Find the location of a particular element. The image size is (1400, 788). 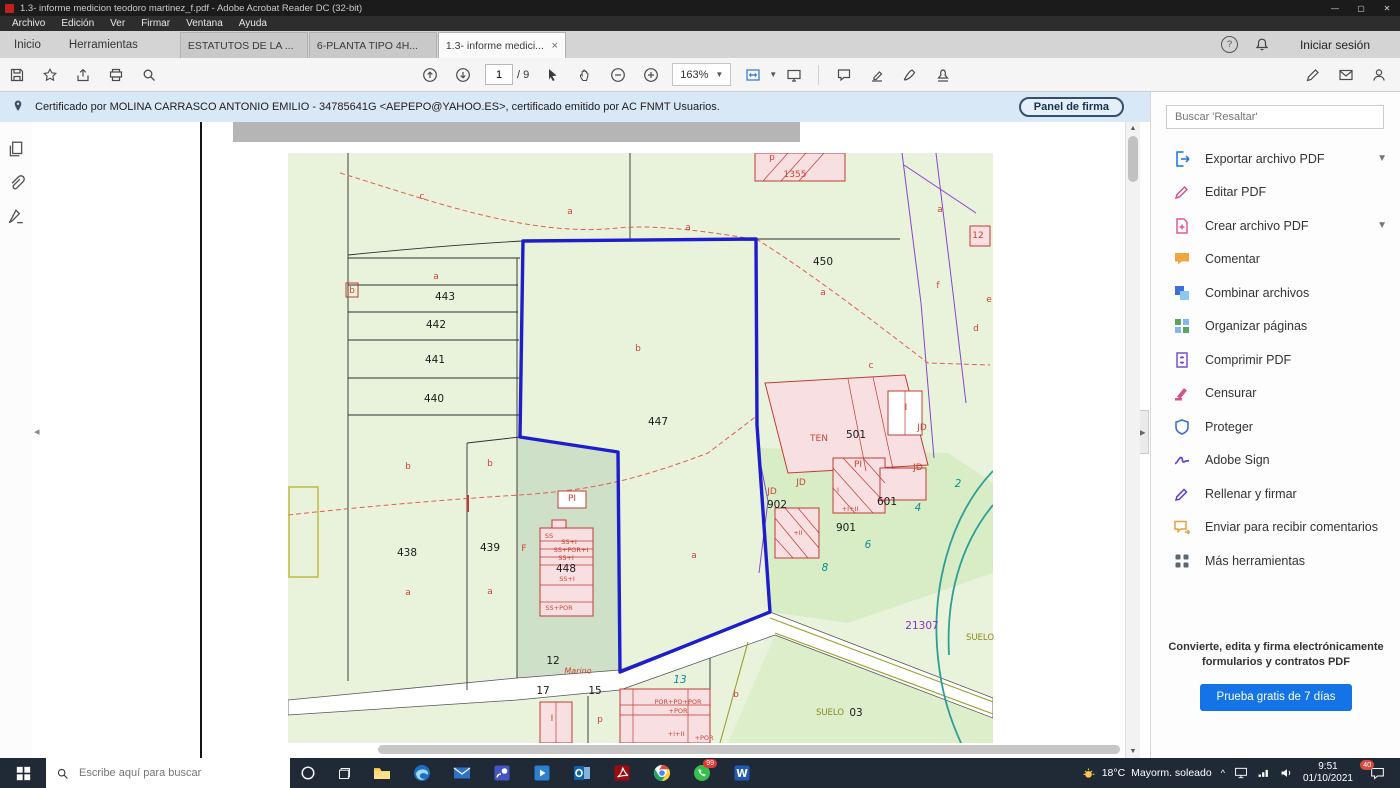

map-label: SS+POR is located at coordinates (559, 608).